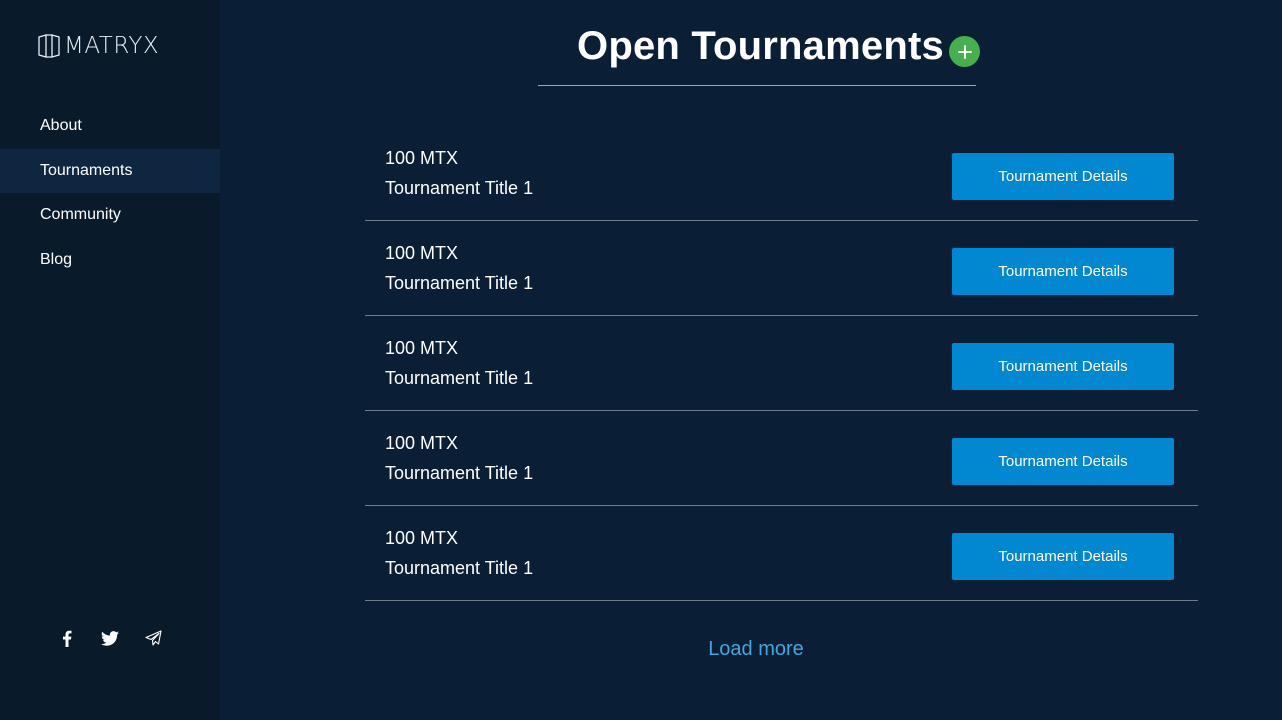 The height and width of the screenshot is (720, 1282). What do you see at coordinates (110, 170) in the screenshot?
I see `sidebar-item-tournaments: Tournaments` at bounding box center [110, 170].